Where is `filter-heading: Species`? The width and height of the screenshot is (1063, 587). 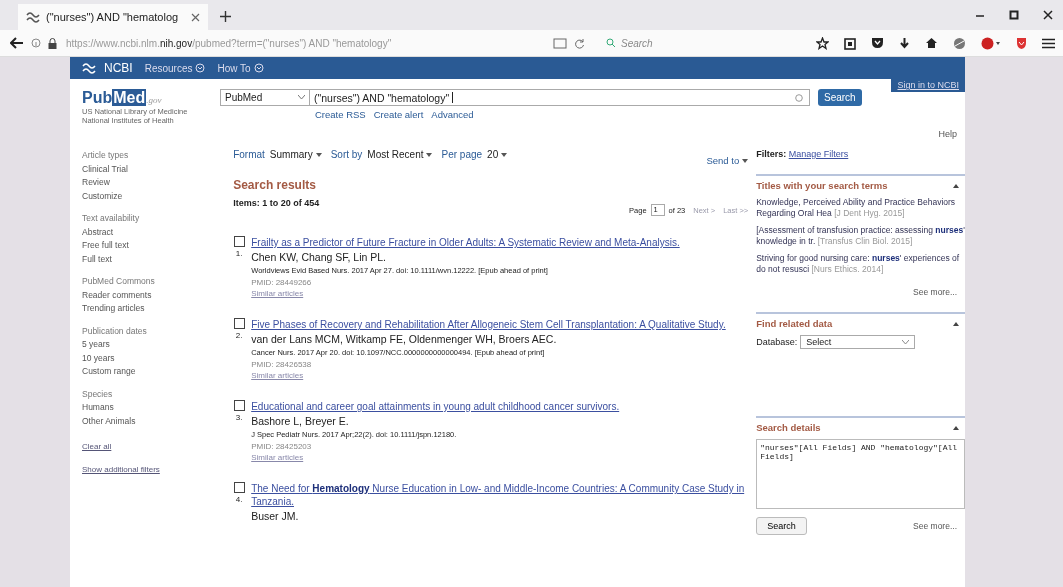
filter-heading: Species is located at coordinates (98, 394).